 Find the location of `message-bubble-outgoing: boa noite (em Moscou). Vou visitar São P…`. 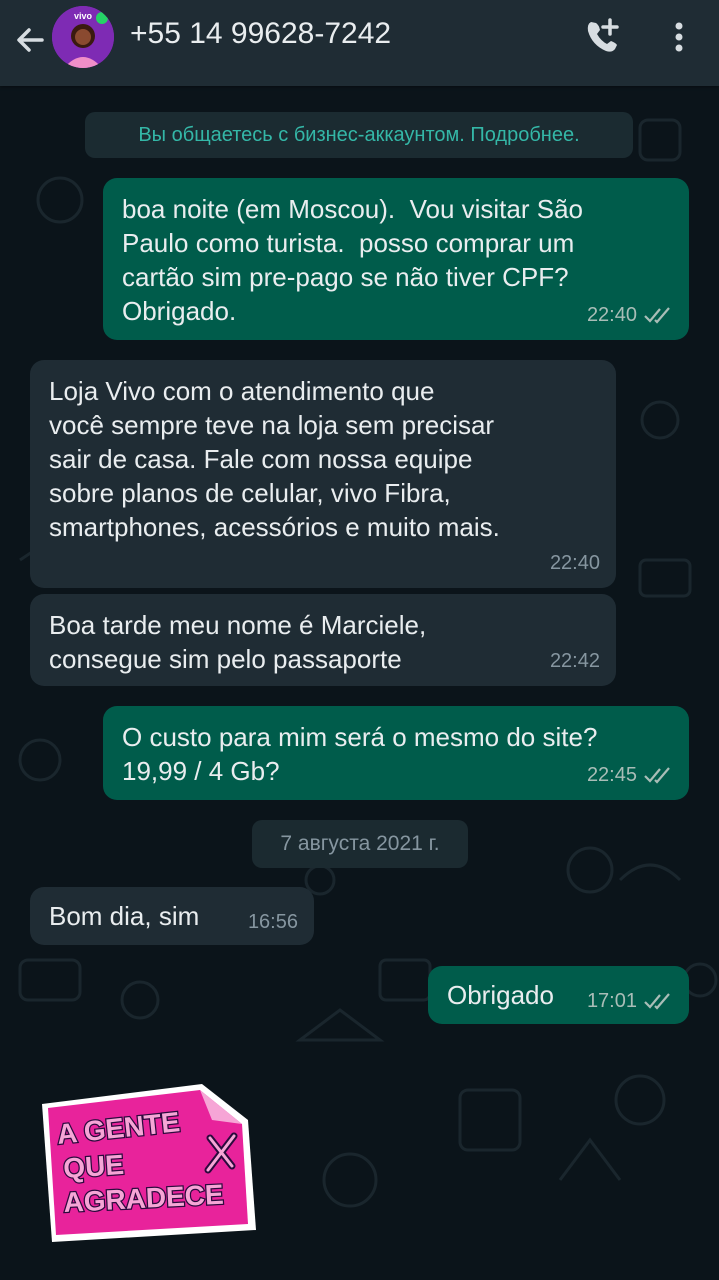

message-bubble-outgoing: boa noite (em Moscou). Vou visitar São P… is located at coordinates (396, 259).